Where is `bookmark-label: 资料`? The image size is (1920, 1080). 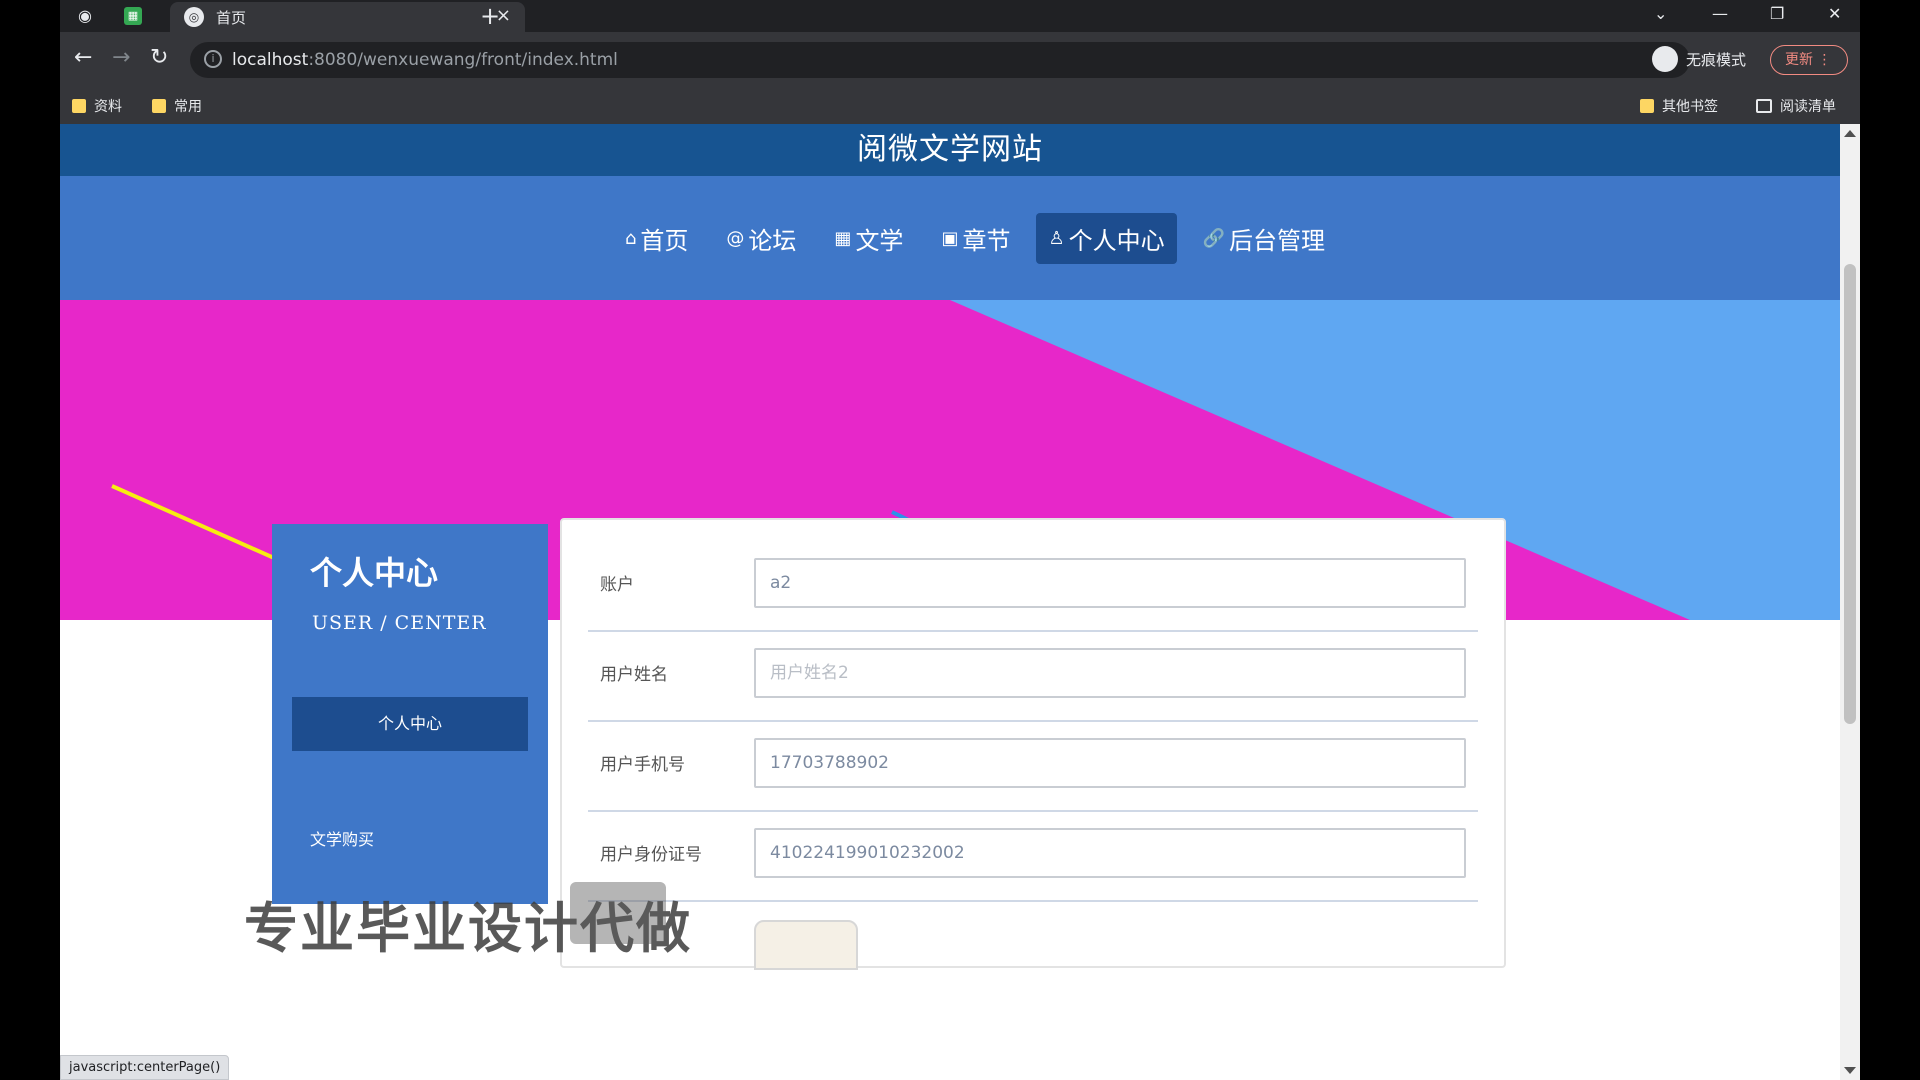
bookmark-label: 资料 is located at coordinates (108, 107).